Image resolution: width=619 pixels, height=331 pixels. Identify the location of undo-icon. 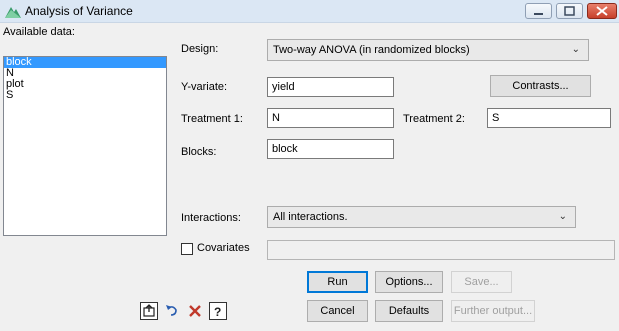
(171, 310).